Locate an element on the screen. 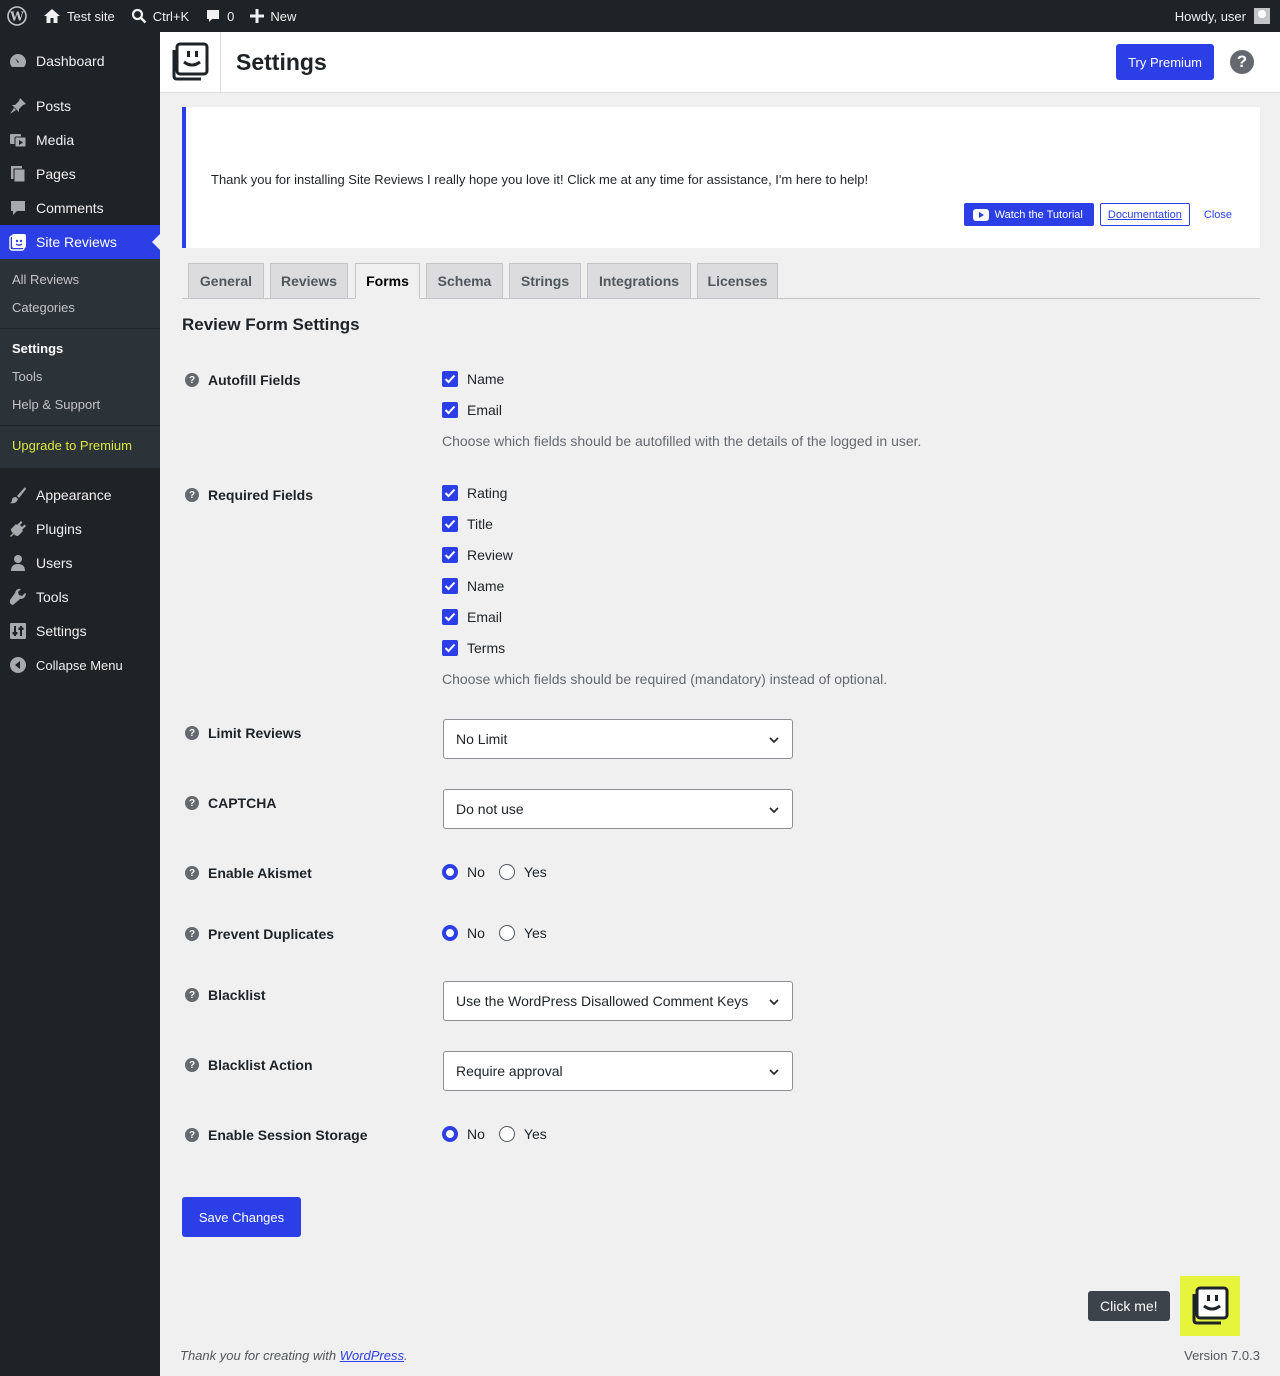 Image resolution: width=1280 pixels, height=1376 pixels. autofill-name-checkbox: Name is located at coordinates (473, 379).